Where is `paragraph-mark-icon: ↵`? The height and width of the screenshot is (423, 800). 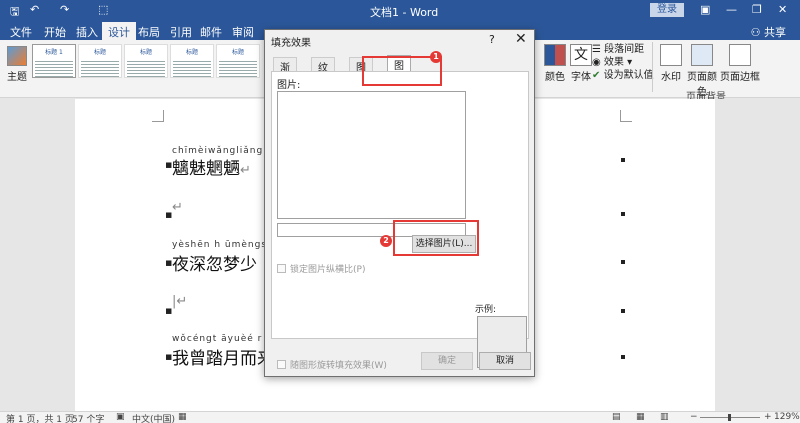
paragraph-mark-icon: ↵ is located at coordinates (245, 170).